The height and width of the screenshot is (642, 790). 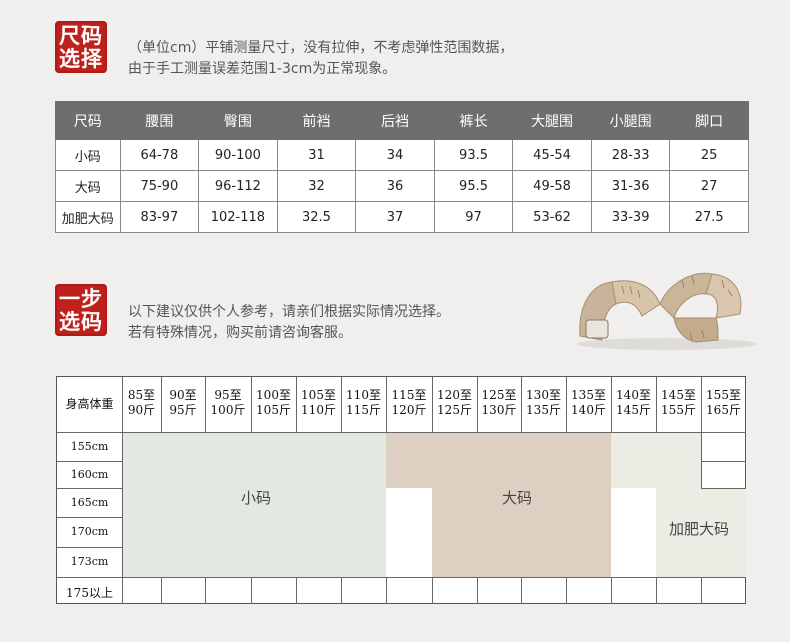 What do you see at coordinates (228, 410) in the screenshot?
I see `weight-to: 100斤` at bounding box center [228, 410].